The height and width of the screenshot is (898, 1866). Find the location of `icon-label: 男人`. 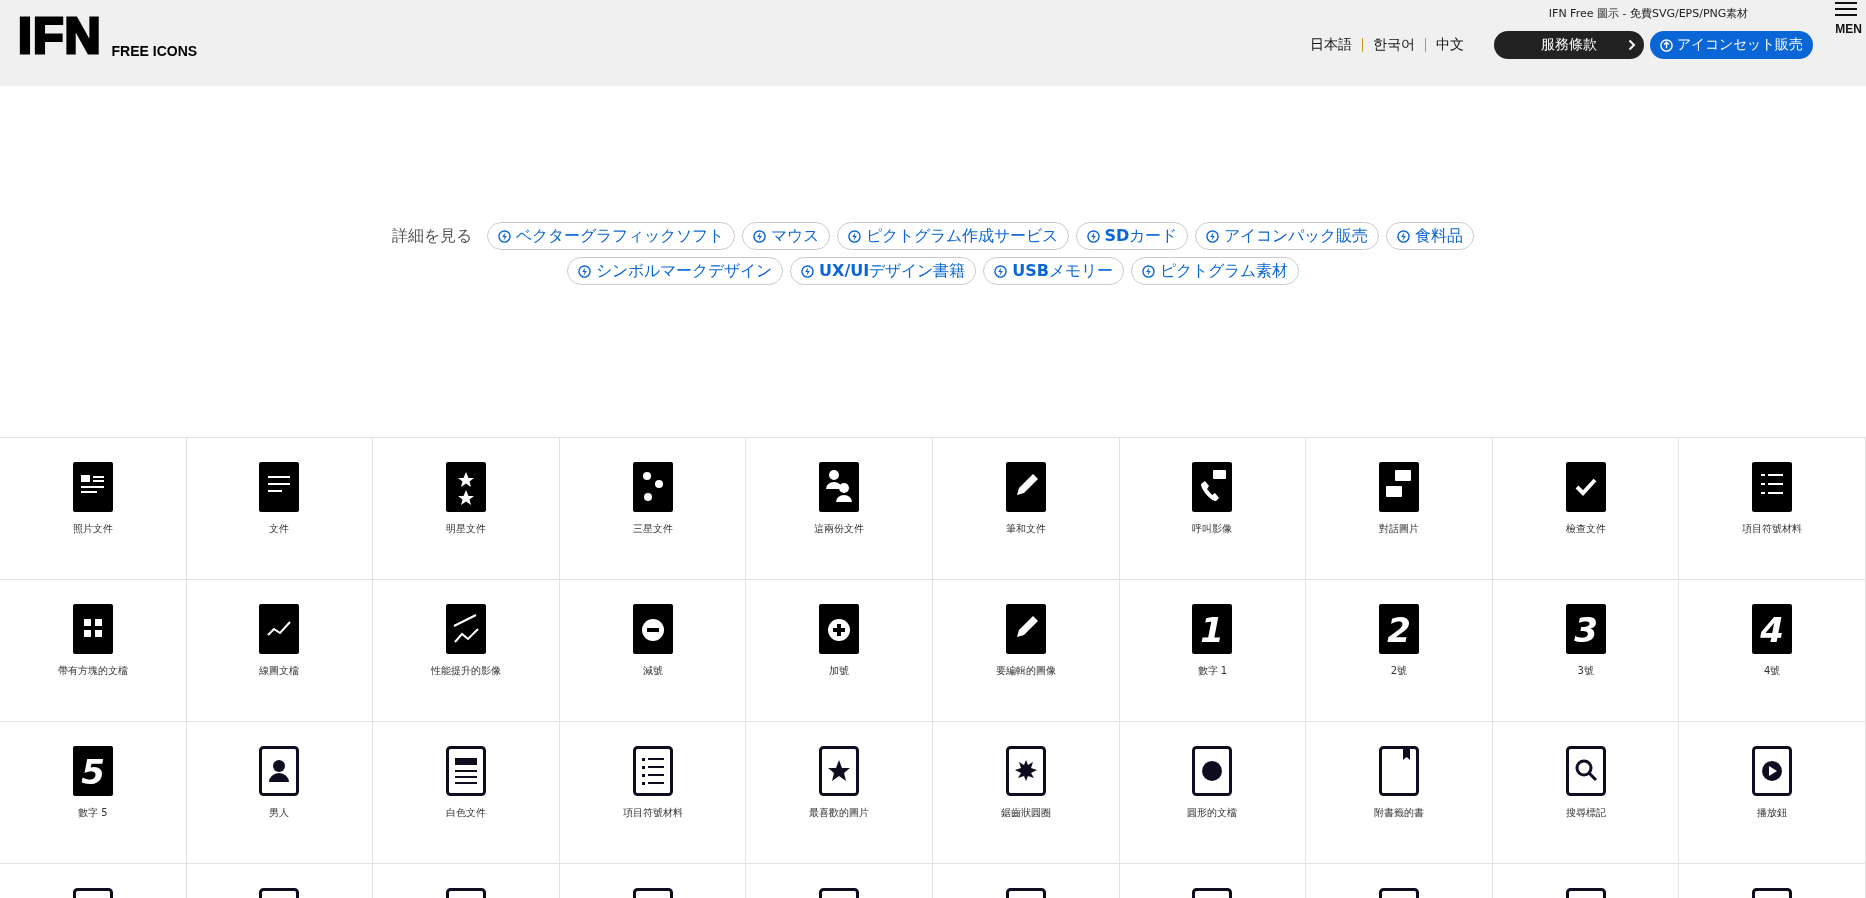

icon-label: 男人 is located at coordinates (279, 813).